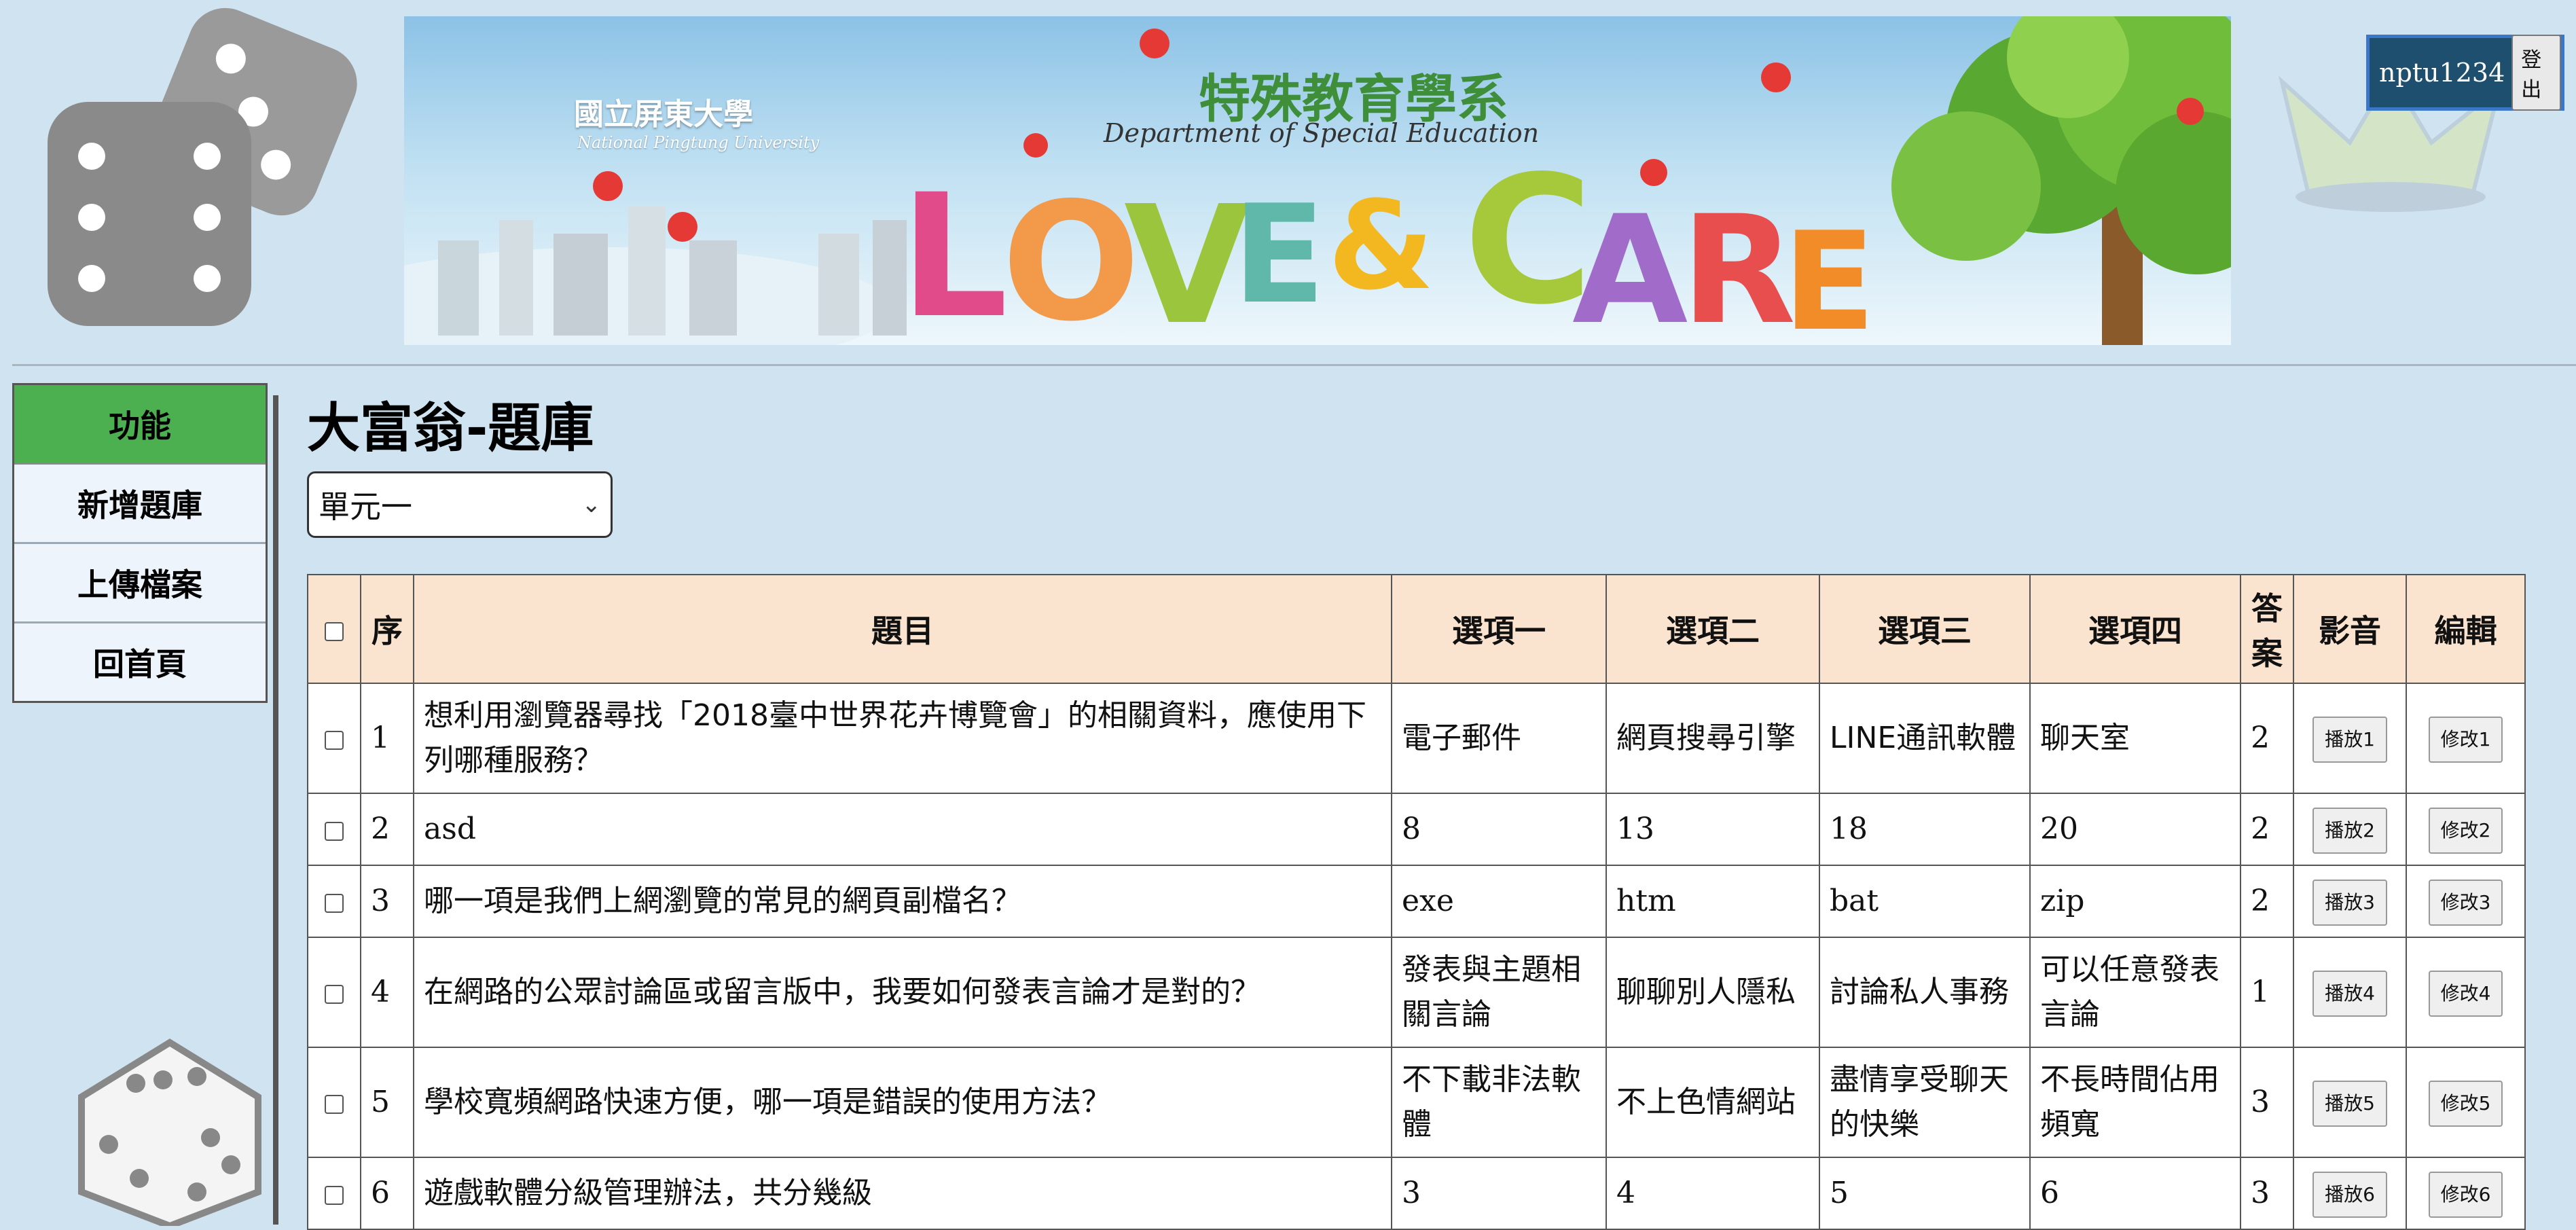 The height and width of the screenshot is (1230, 2576). Describe the element at coordinates (2536, 73) in the screenshot. I see `logout-button: 登出` at that location.